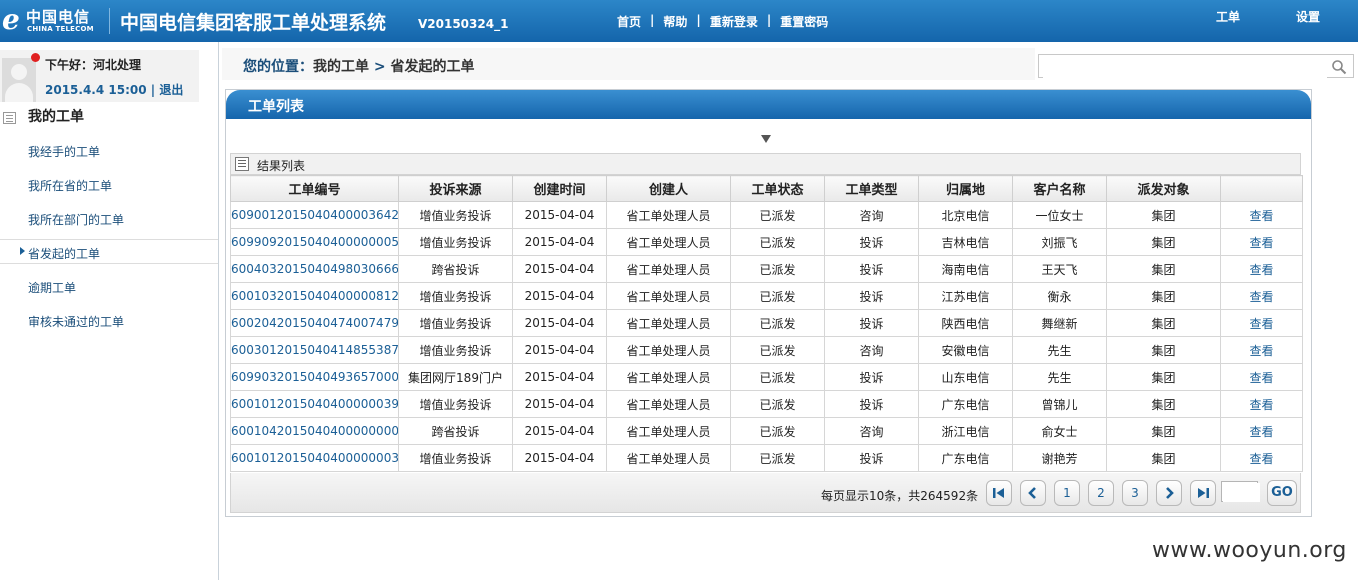 The height and width of the screenshot is (580, 1358). What do you see at coordinates (1135, 493) in the screenshot?
I see `page-3-button: 3` at bounding box center [1135, 493].